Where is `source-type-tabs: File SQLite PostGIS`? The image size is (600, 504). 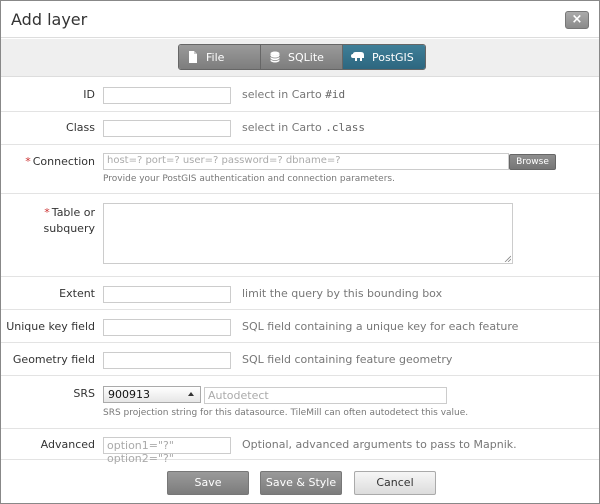
source-type-tabs: File SQLite PostGIS is located at coordinates (302, 57).